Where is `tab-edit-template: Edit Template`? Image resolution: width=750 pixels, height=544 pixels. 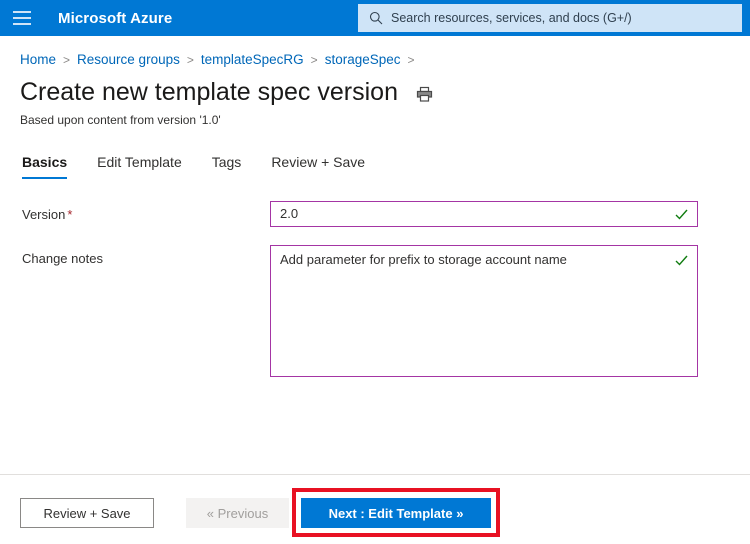
tab-edit-template: Edit Template is located at coordinates (139, 166).